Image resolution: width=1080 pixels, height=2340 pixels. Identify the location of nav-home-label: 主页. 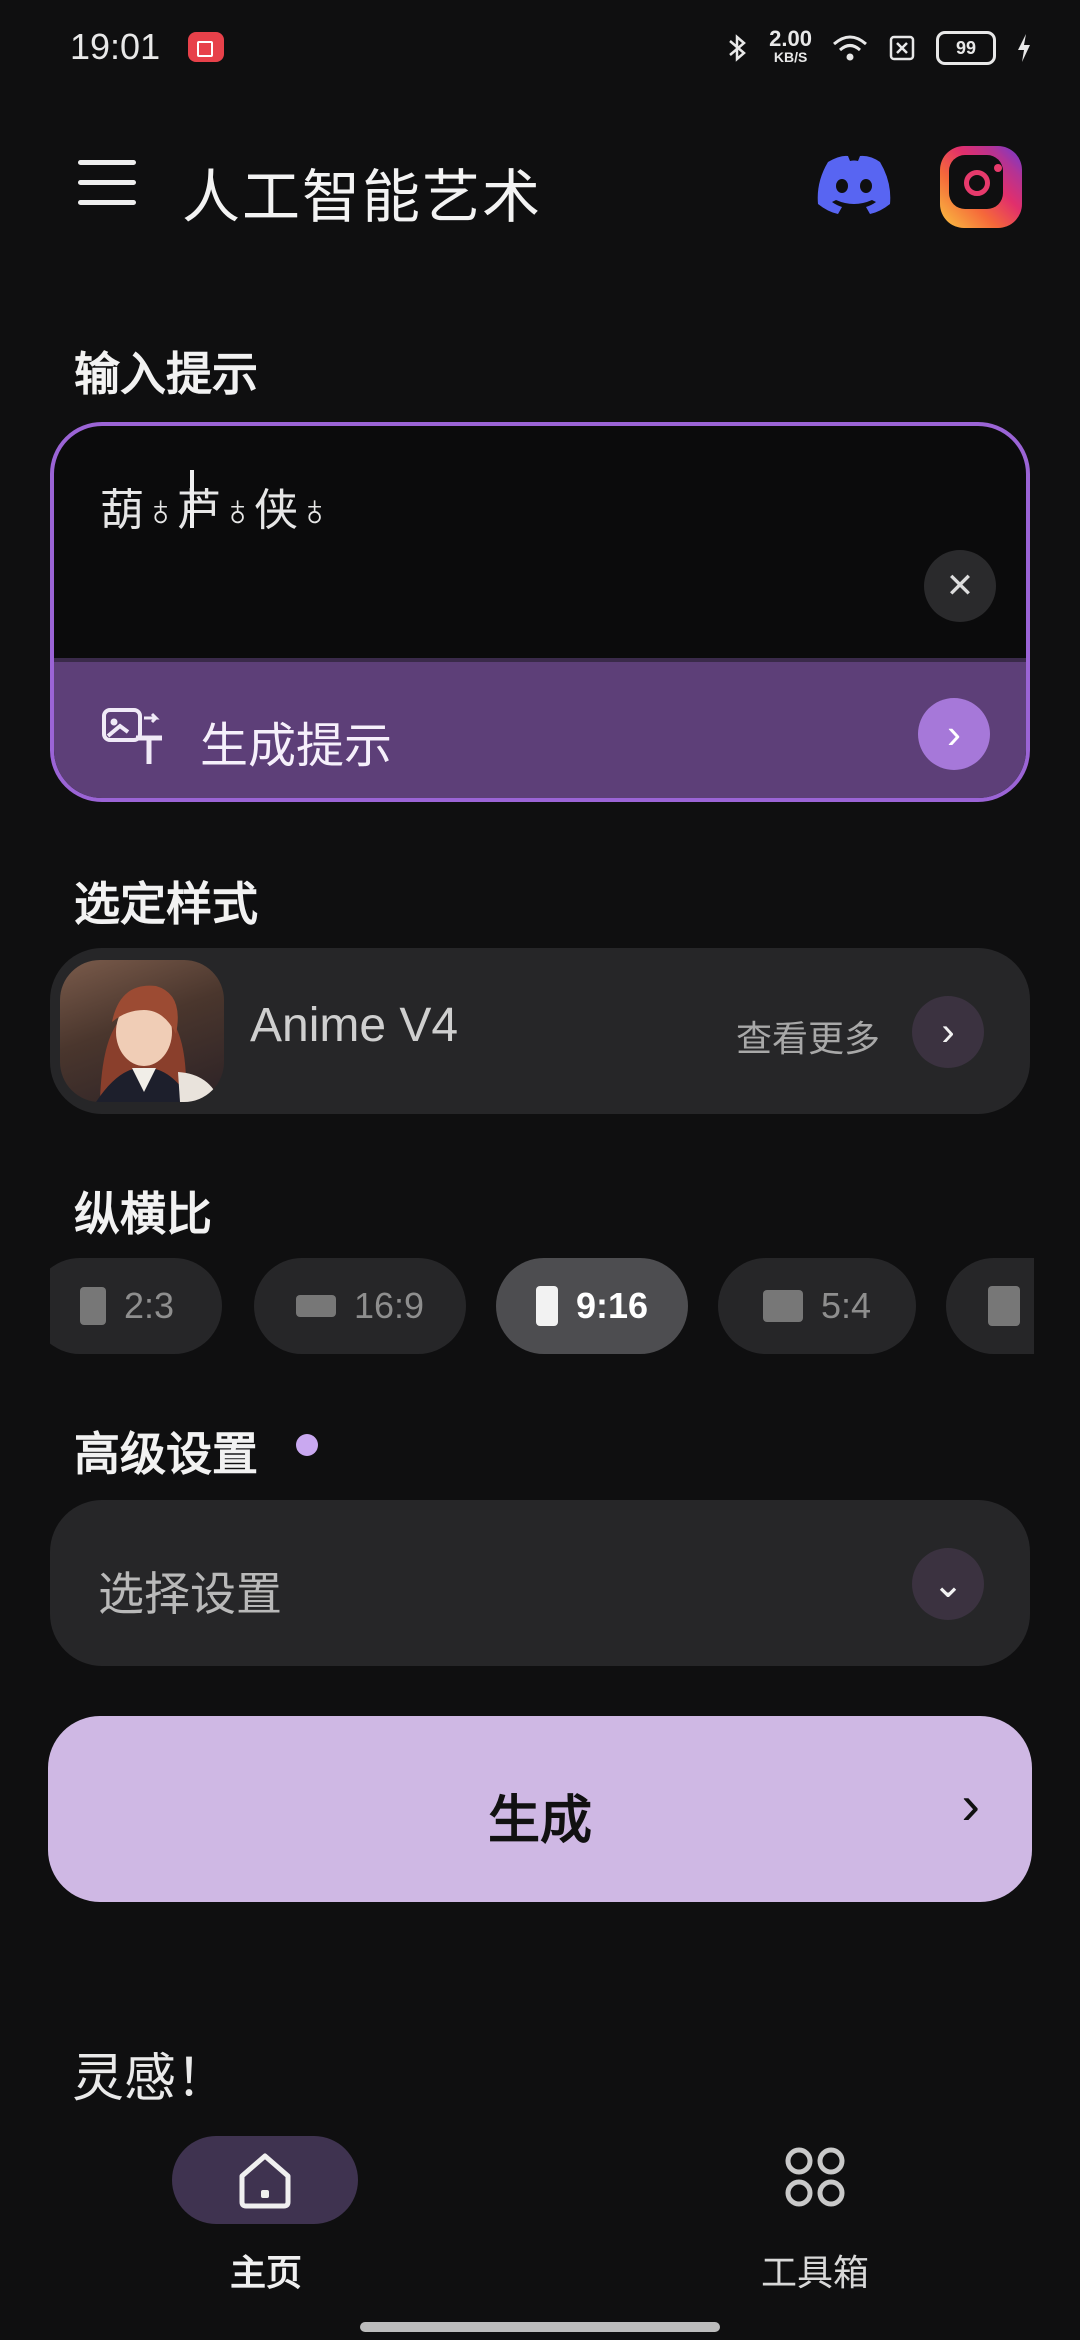
(266, 2270).